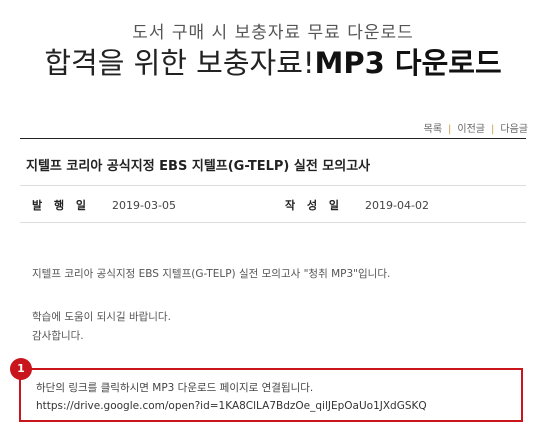  What do you see at coordinates (179, 63) in the screenshot?
I see `headline-prefix: 합격을 위한 보충자료!` at bounding box center [179, 63].